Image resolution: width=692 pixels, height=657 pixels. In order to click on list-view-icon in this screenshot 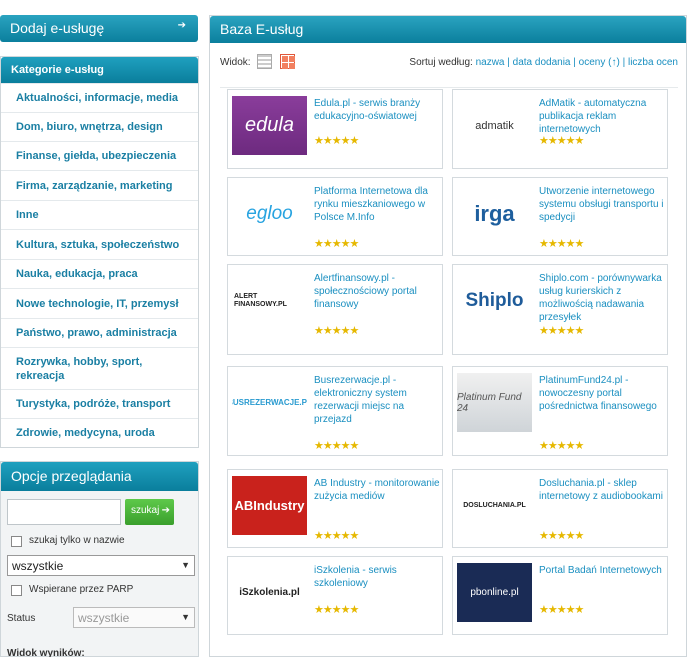, I will do `click(264, 61)`.